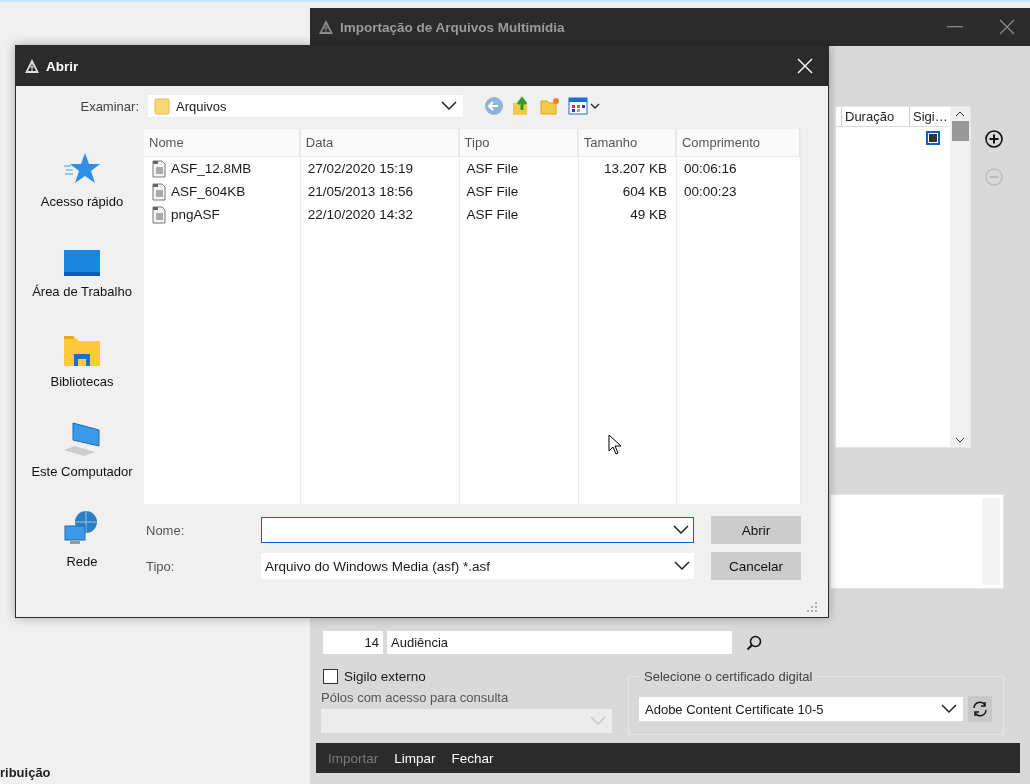 This screenshot has width=1030, height=784. I want to click on resize-grip-icon, so click(812, 607).